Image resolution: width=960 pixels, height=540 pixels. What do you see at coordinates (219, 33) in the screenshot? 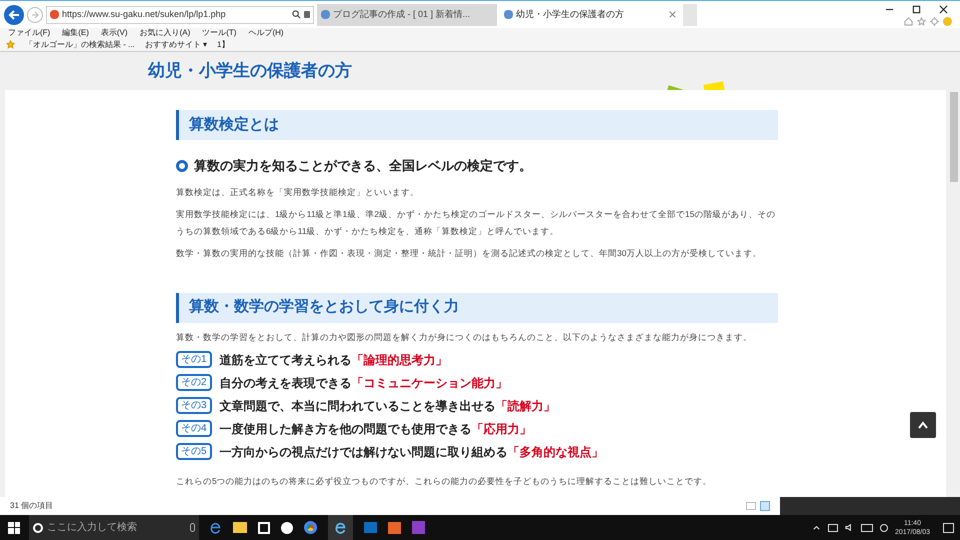
I see `menu-item: ツール(T)` at bounding box center [219, 33].